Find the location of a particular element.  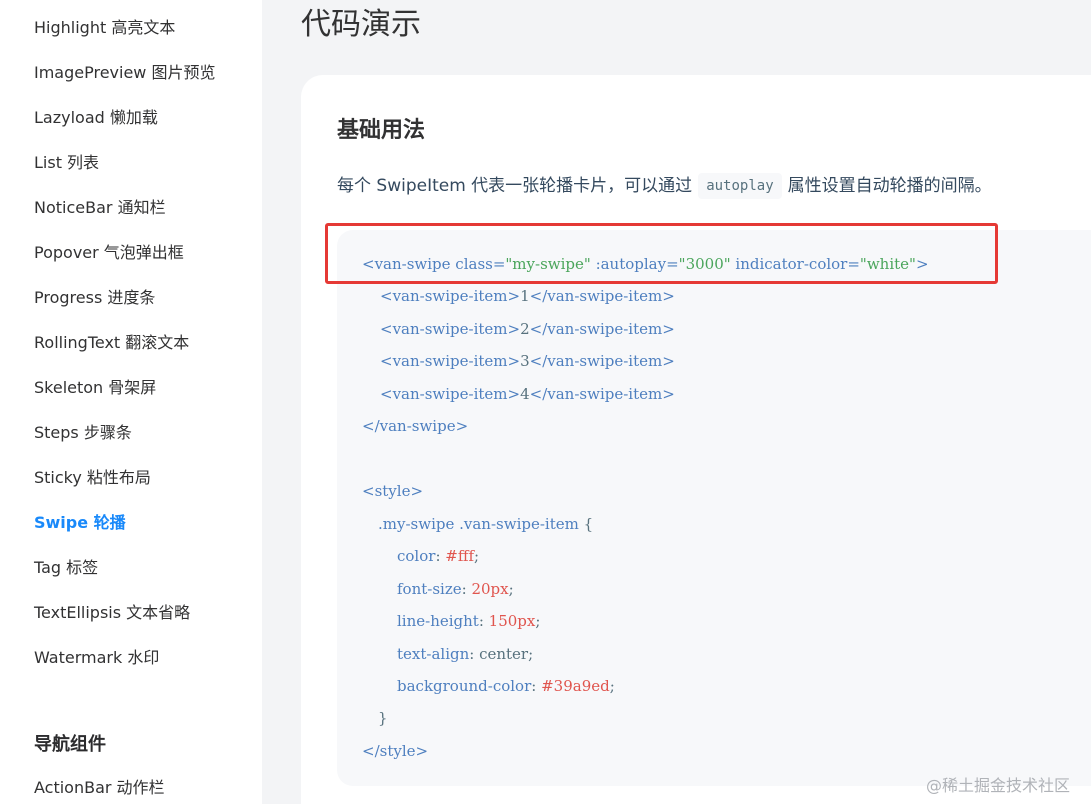

code-line-css-prop: line-height: 150px; is located at coordinates (469, 621).